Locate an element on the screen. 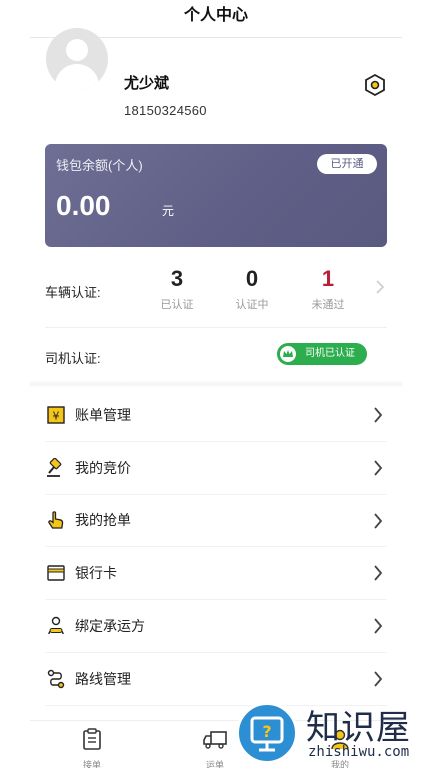 This screenshot has height=768, width=432. vehicle-certification-row: 车辆认证: 3 已认证 0 认证中 1 未通过 is located at coordinates (216, 295).